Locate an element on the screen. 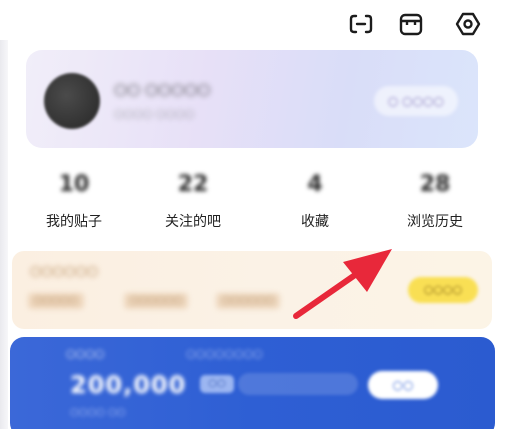 This screenshot has width=507, height=429. top-bar is located at coordinates (253, 25).